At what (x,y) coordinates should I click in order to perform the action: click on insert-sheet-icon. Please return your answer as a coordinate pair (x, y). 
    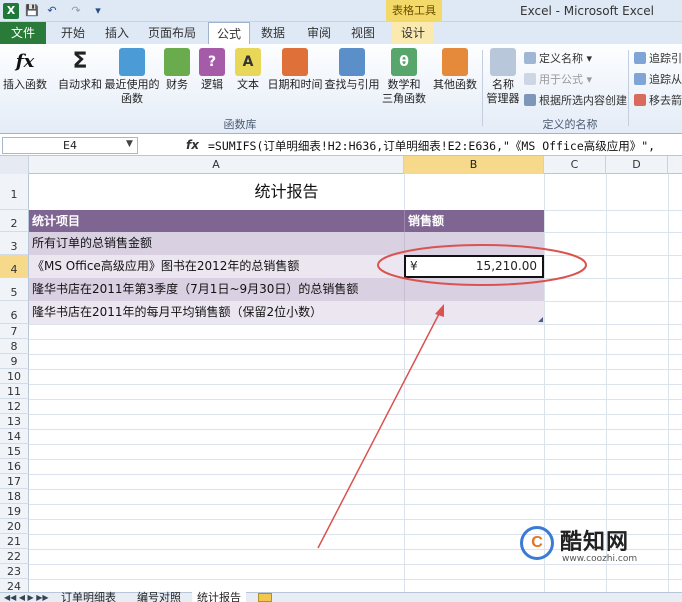
    Looking at the image, I should click on (265, 597).